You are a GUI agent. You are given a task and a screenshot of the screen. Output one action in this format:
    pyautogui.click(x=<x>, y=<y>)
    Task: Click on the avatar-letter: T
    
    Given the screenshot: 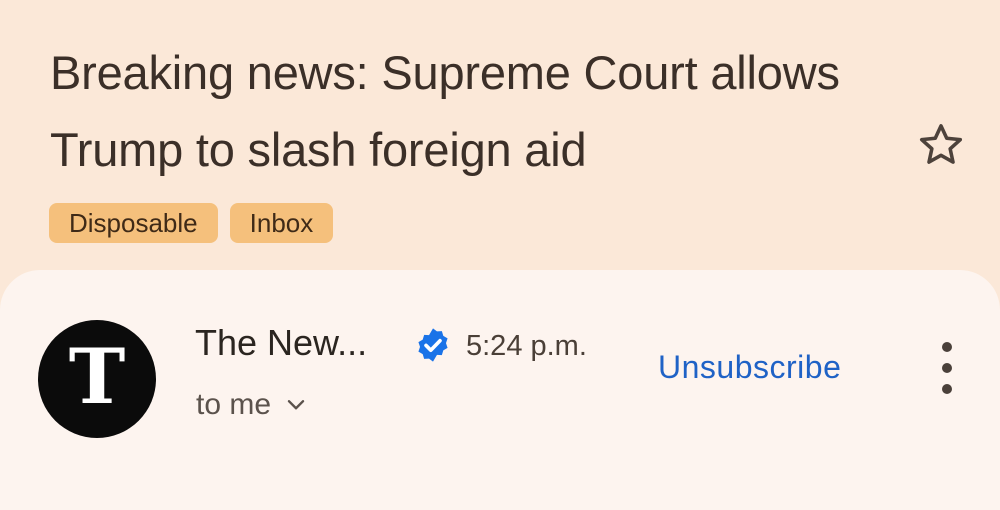 What is the action you would take?
    pyautogui.click(x=97, y=376)
    